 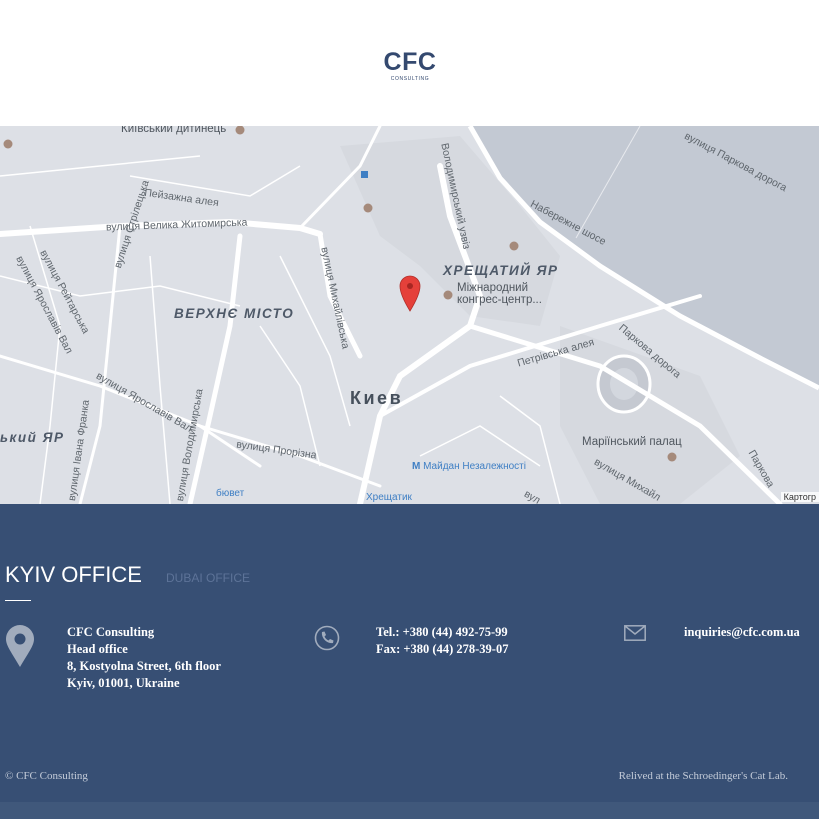 I want to click on footer-bottom-strip, so click(x=409, y=810).